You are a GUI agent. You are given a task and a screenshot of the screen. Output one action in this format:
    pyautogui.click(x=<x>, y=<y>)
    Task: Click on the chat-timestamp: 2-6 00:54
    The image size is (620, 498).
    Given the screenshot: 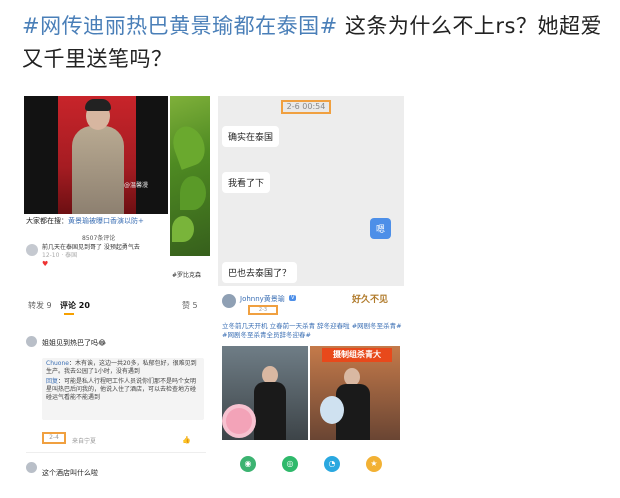 What is the action you would take?
    pyautogui.click(x=306, y=107)
    